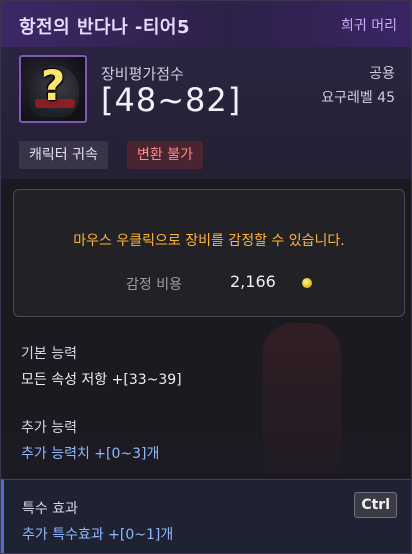 The height and width of the screenshot is (554, 412). Describe the element at coordinates (375, 505) in the screenshot. I see `ctrl-key-hint: Ctrl` at that location.